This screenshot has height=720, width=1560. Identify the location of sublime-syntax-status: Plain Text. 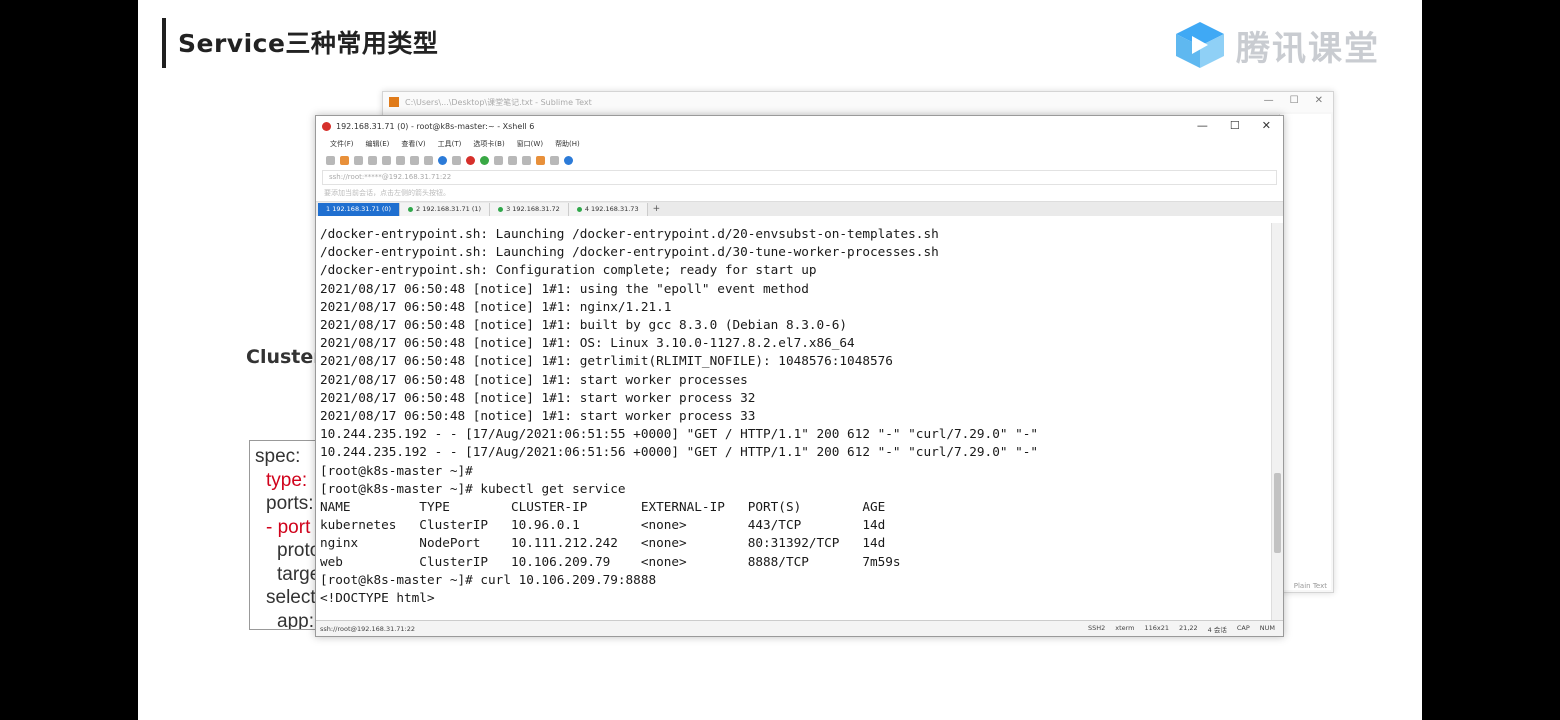
(1310, 586).